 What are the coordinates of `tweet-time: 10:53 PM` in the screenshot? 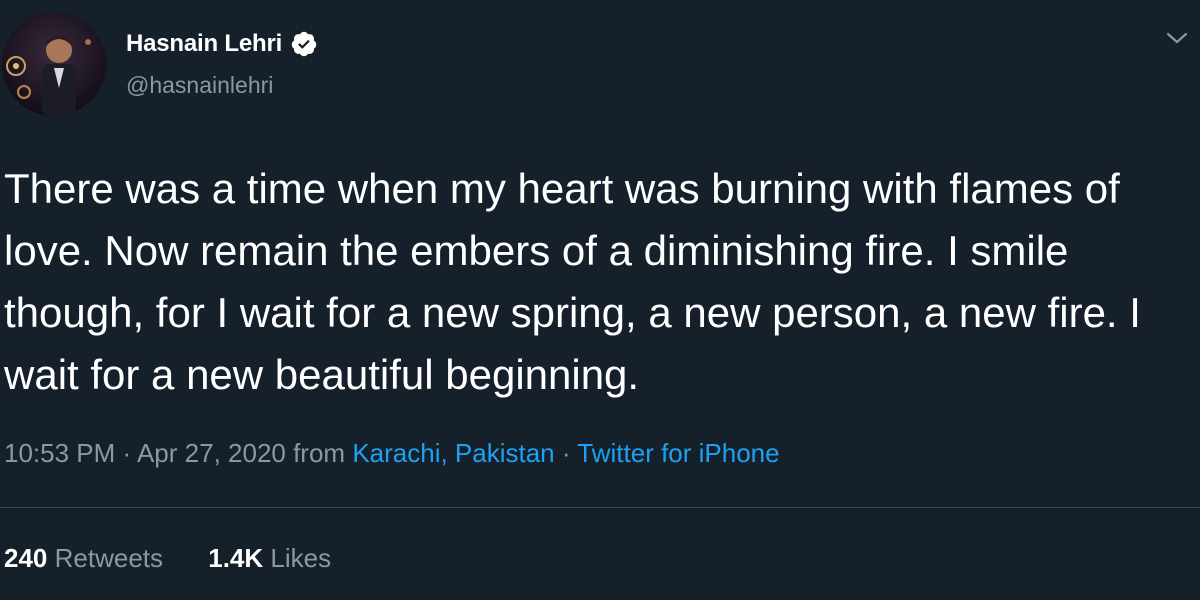 It's located at (59, 453).